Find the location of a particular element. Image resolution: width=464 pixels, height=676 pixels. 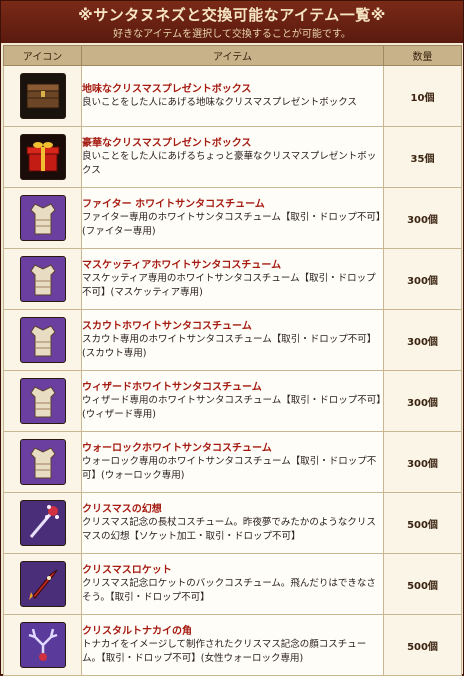

item-description: 良いことをした人にあげる地味なクリスマスプレゼントボックス is located at coordinates (219, 102).